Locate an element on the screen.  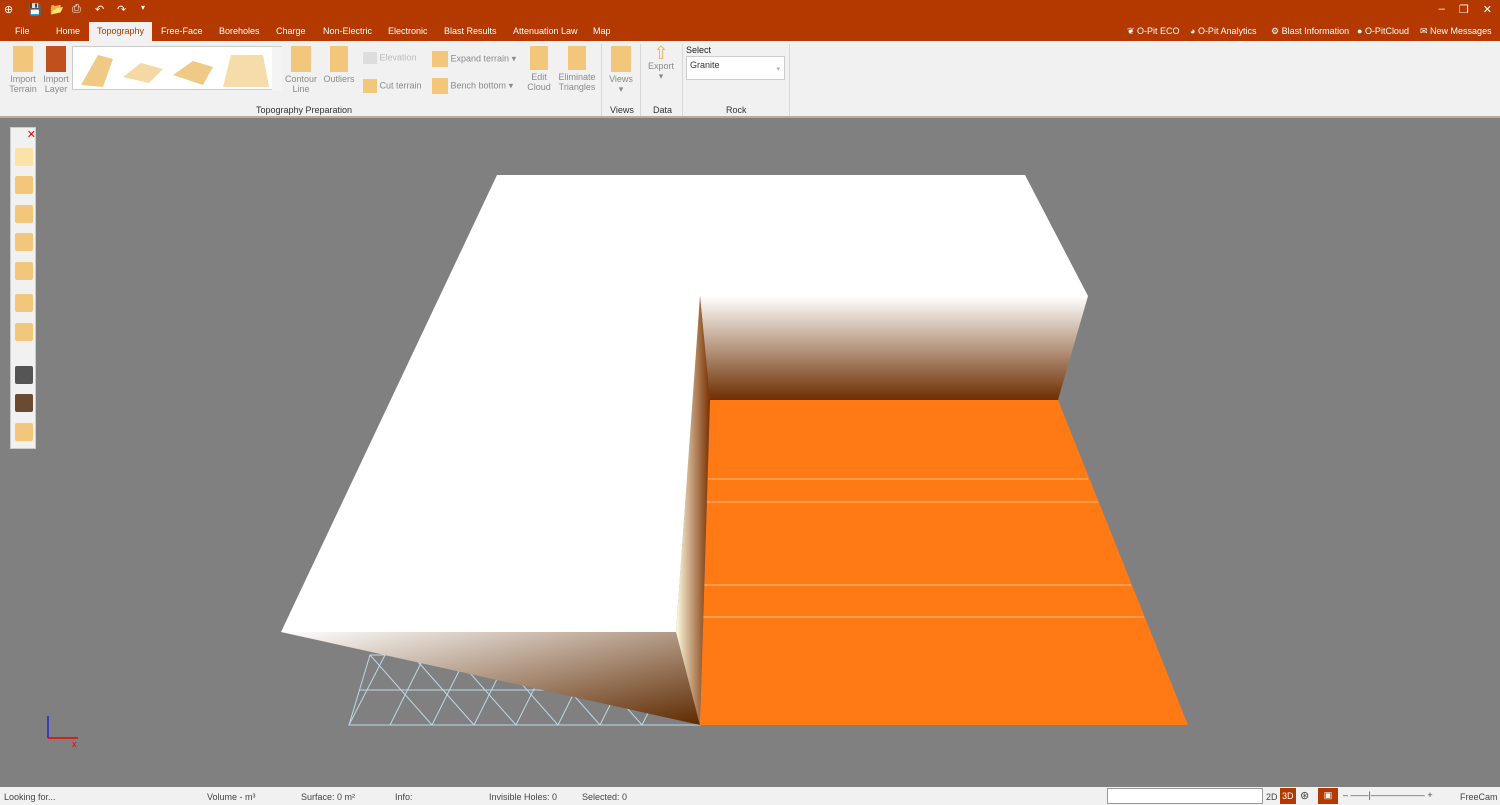
bench-bottom-button: Bench bottom ▾ is located at coordinates (472, 86).